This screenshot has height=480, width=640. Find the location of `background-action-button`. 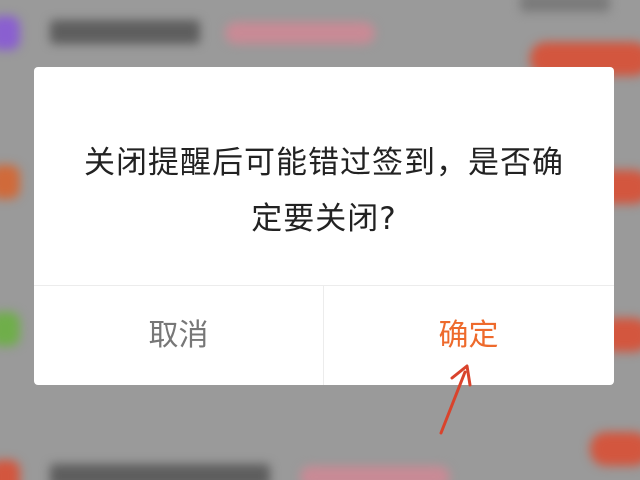

background-action-button is located at coordinates (615, 449).